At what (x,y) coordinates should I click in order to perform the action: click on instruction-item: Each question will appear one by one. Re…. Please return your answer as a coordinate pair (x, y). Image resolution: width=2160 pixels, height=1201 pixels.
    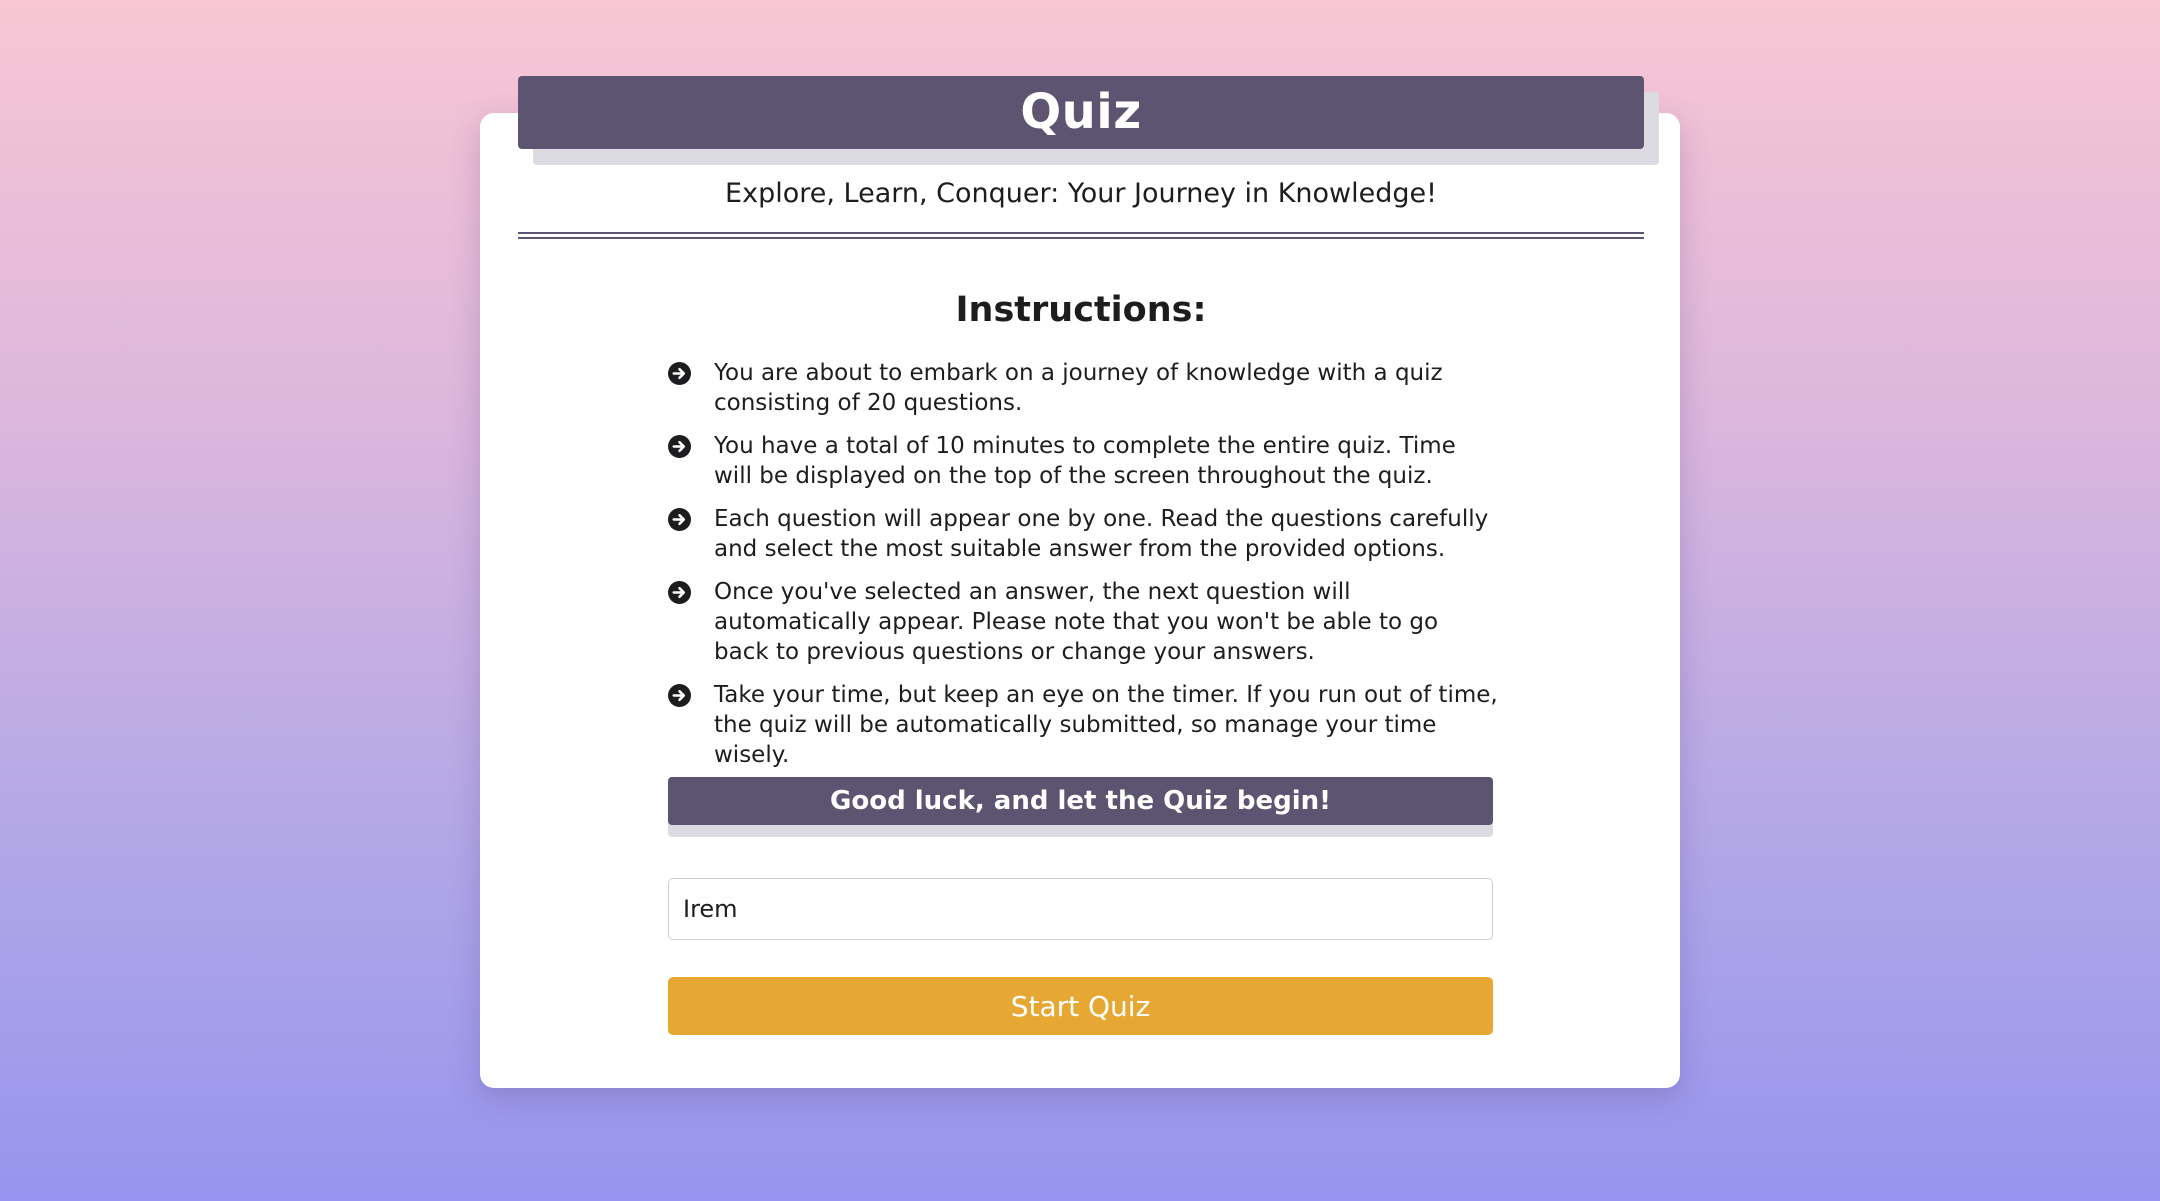
    Looking at the image, I should click on (1083, 534).